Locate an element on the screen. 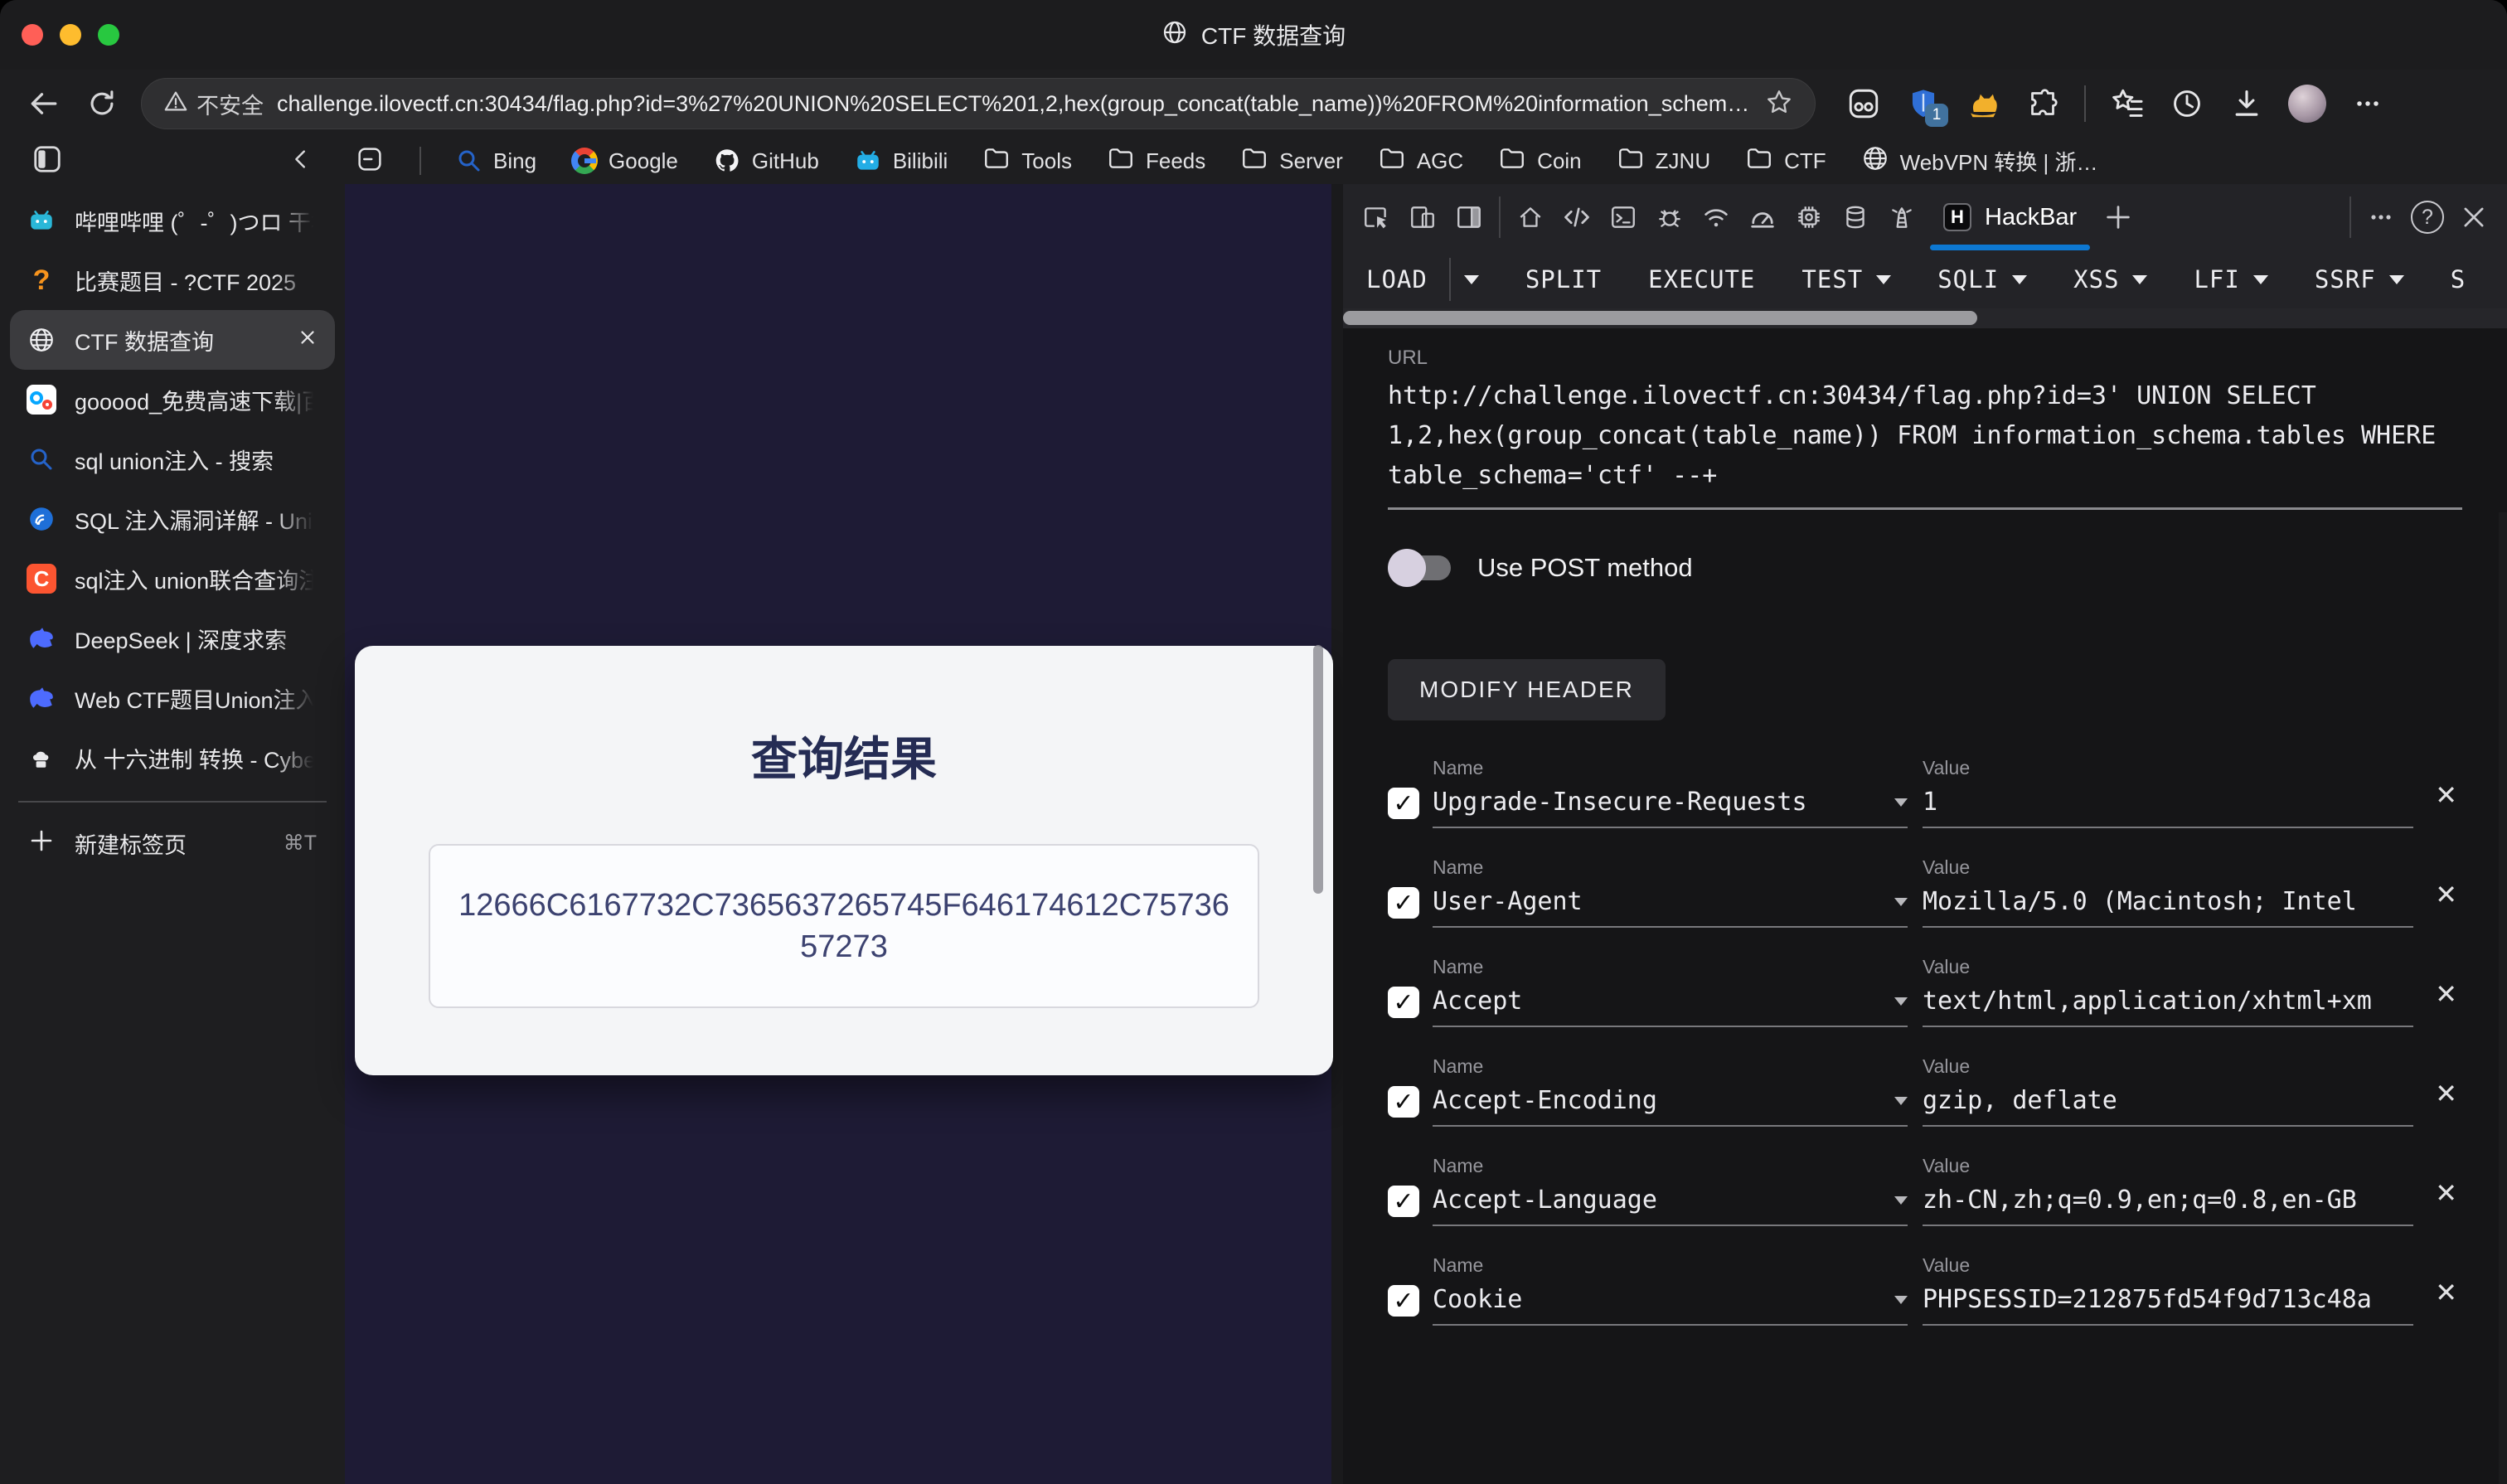 This screenshot has height=1484, width=2507. devtools-debugger-tab-icon is located at coordinates (1669, 218).